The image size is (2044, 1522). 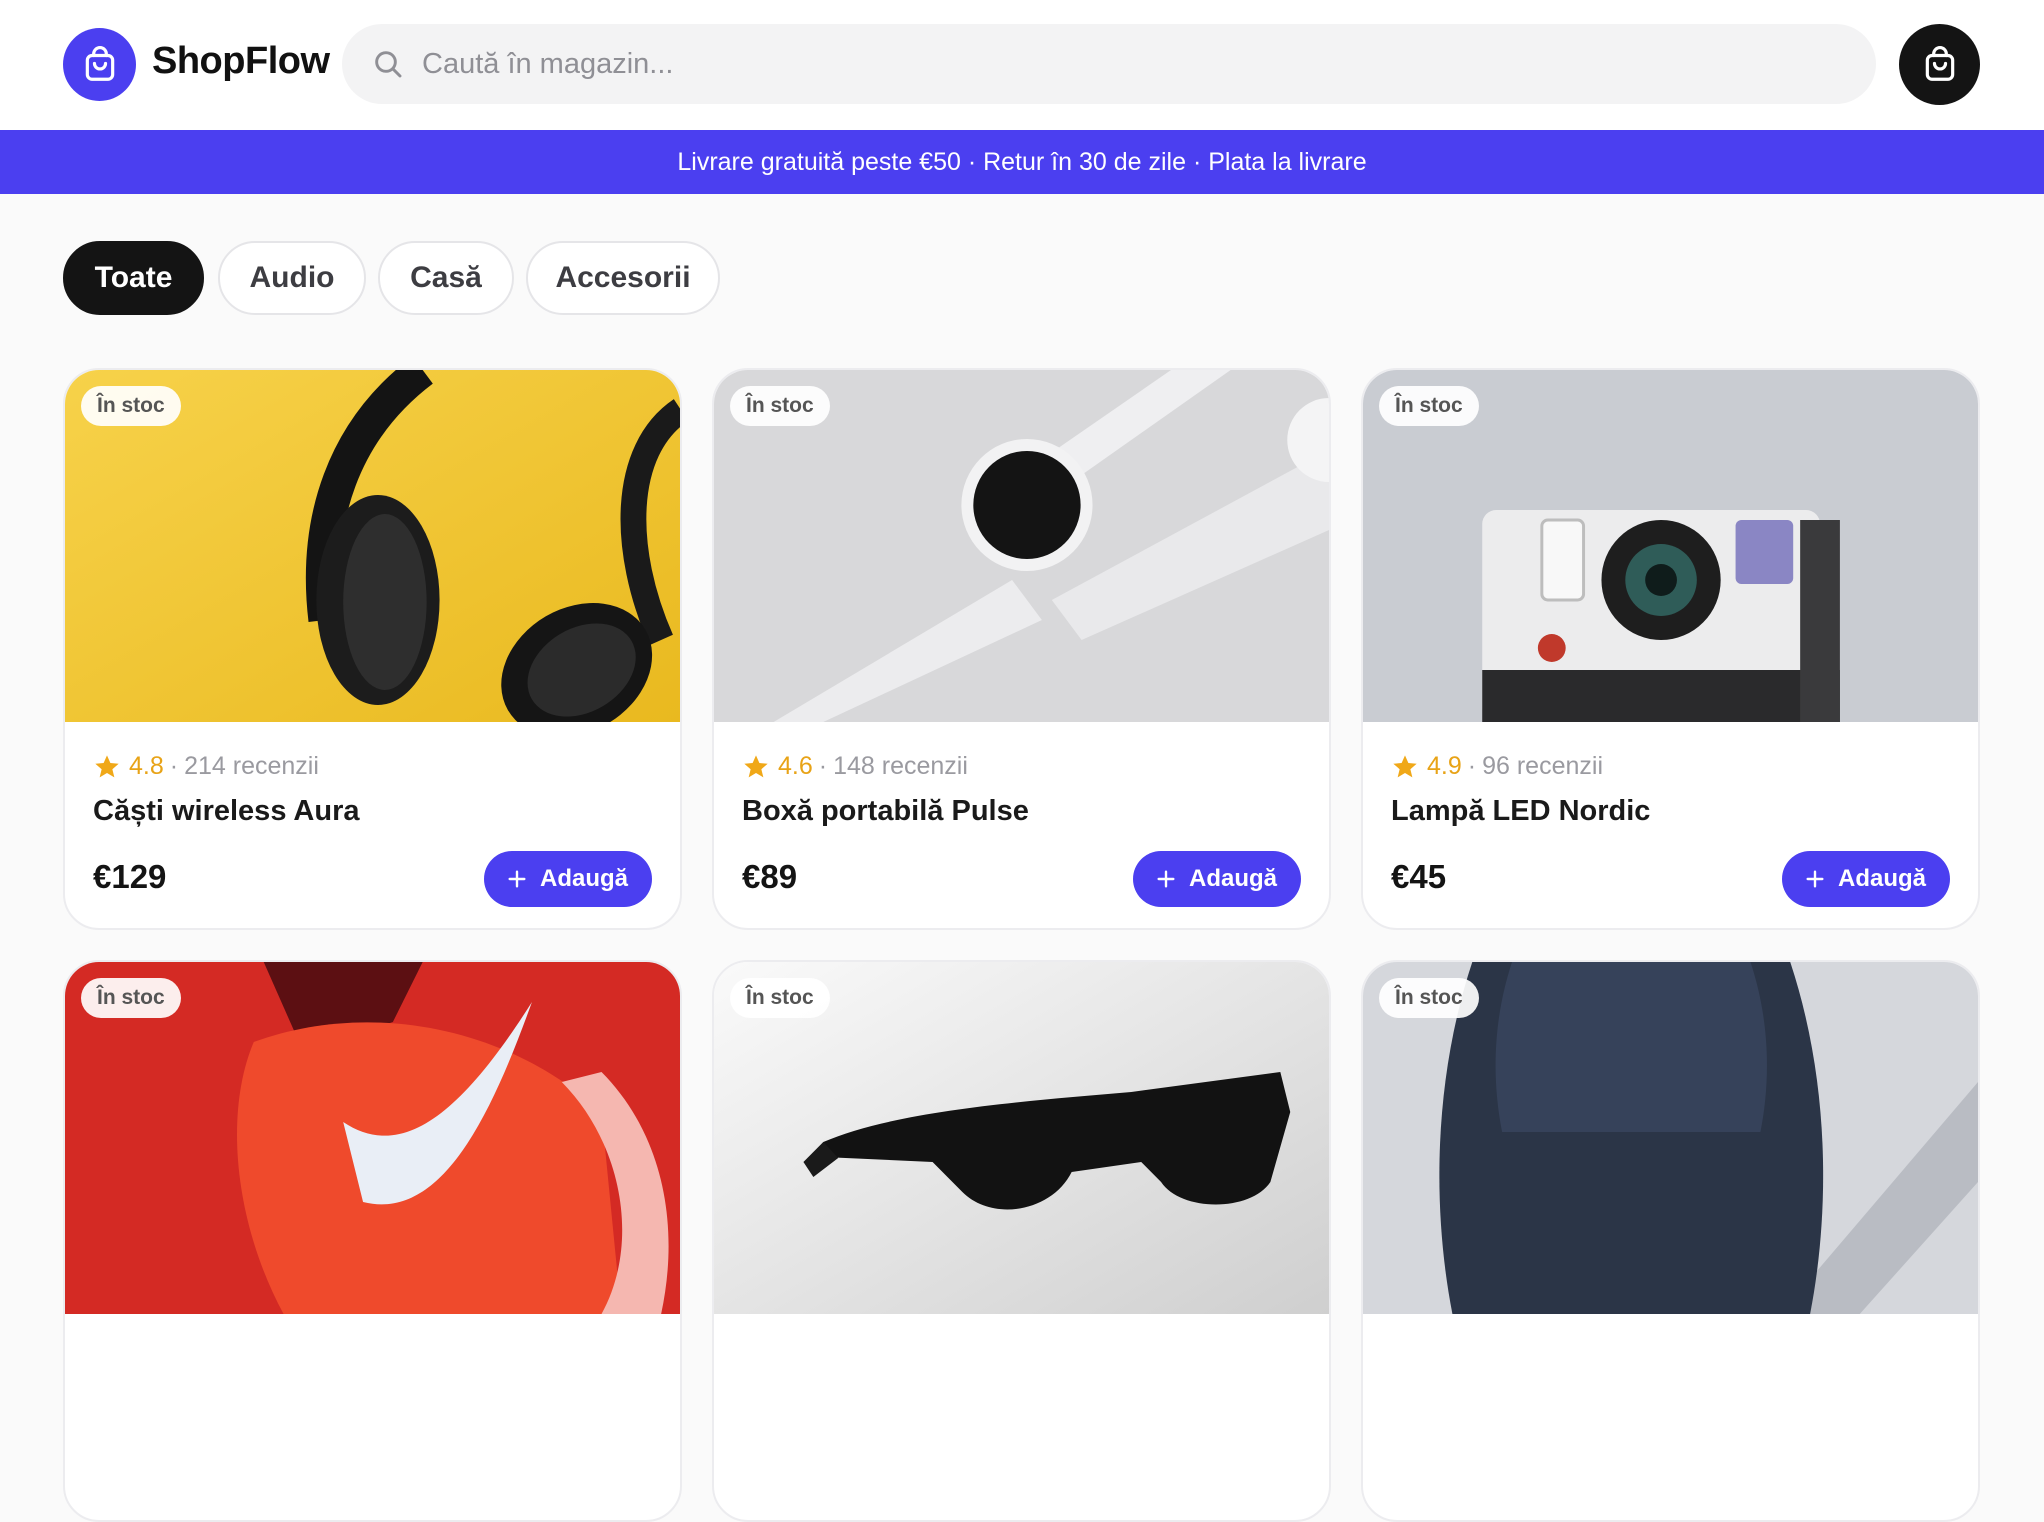 What do you see at coordinates (251, 766) in the screenshot?
I see `review-count: 214 recenzii` at bounding box center [251, 766].